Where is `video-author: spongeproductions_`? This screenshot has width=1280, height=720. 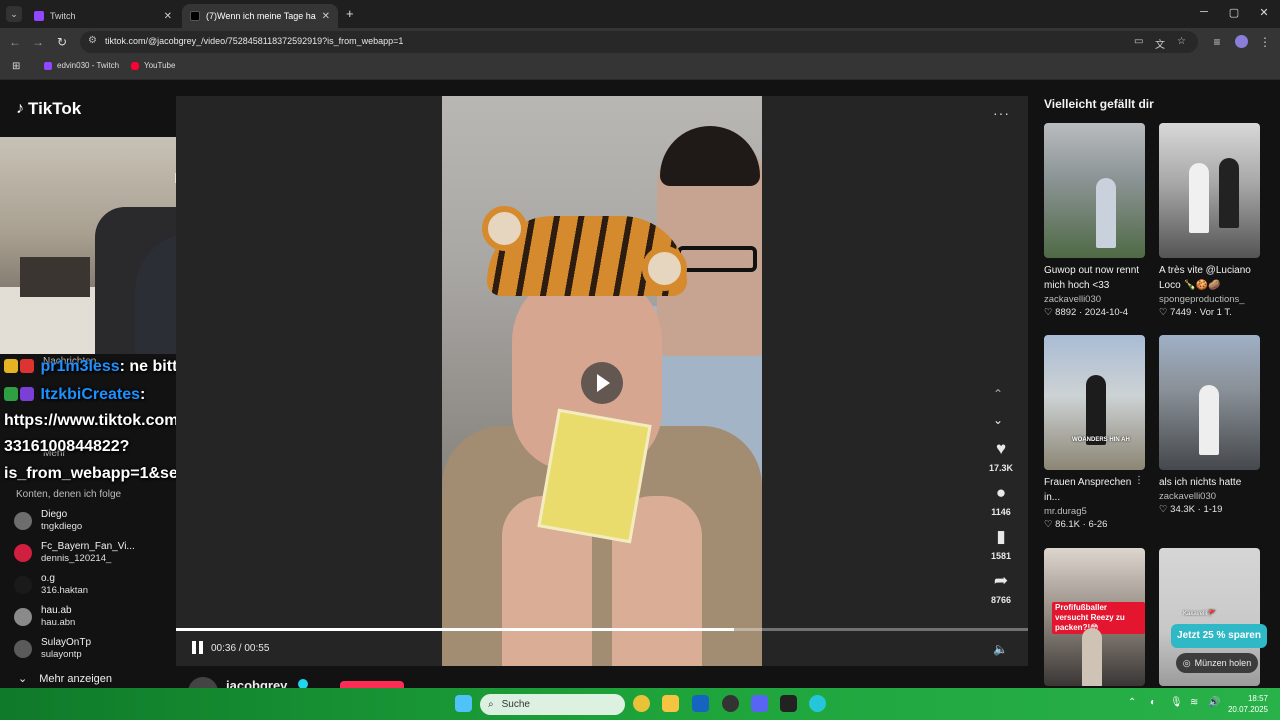 video-author: spongeproductions_ is located at coordinates (1209, 299).